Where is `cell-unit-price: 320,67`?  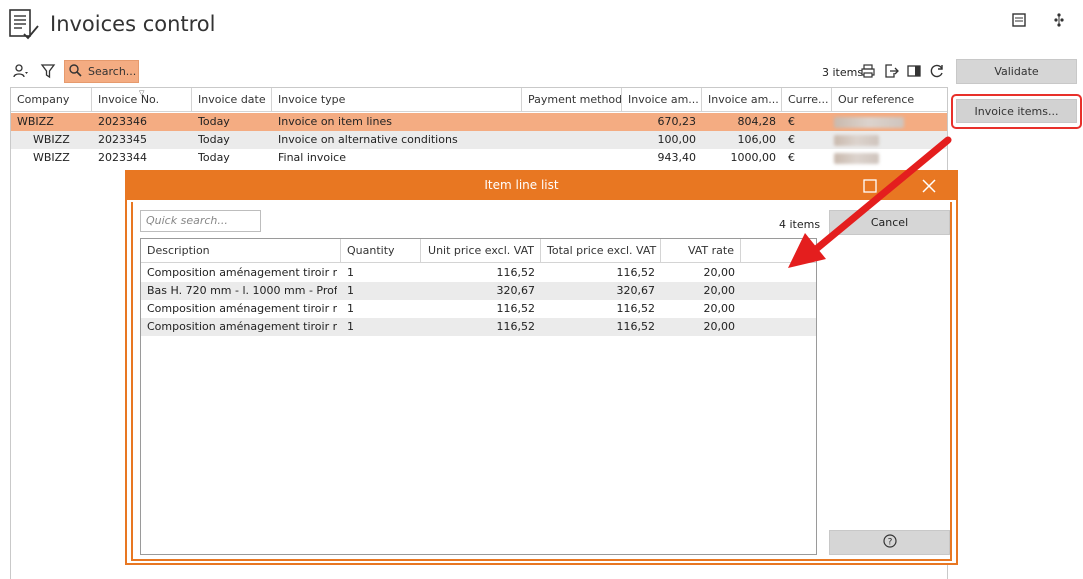 cell-unit-price: 320,67 is located at coordinates (516, 290).